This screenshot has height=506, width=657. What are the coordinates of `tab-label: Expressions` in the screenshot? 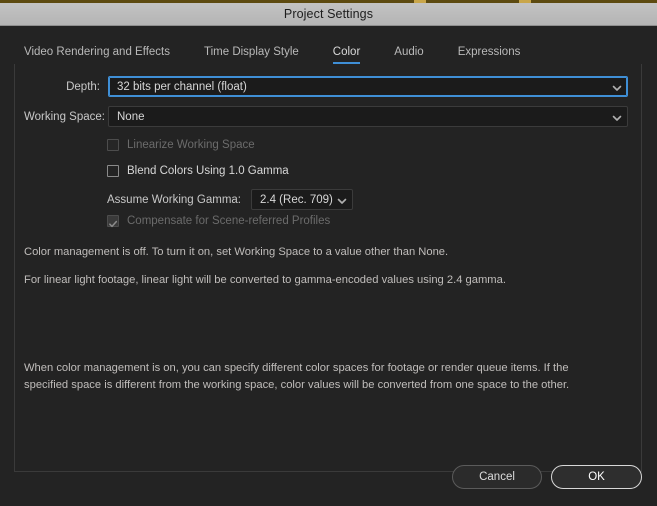 It's located at (489, 52).